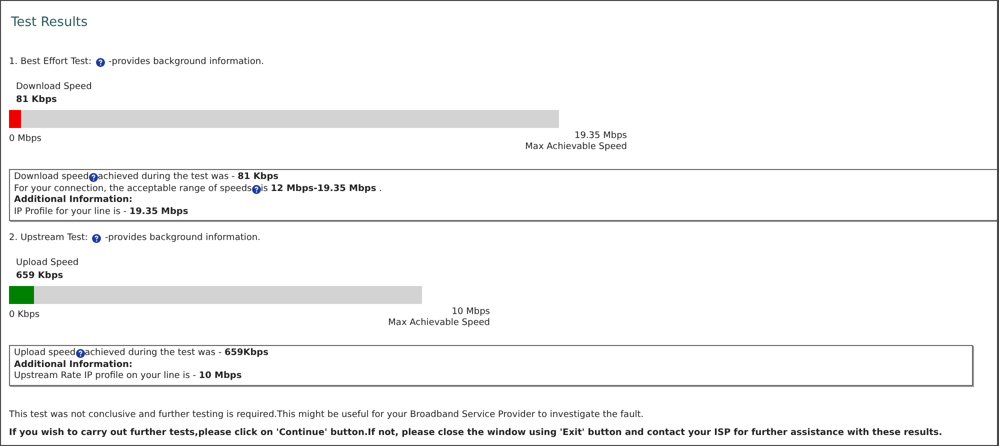 This screenshot has width=999, height=446. Describe the element at coordinates (51, 178) in the screenshot. I see `info-text: Download speed` at that location.